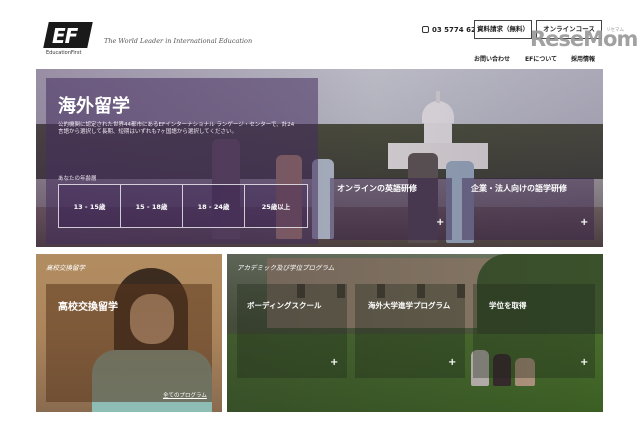 Image resolution: width=640 pixels, height=426 pixels. Describe the element at coordinates (583, 58) in the screenshot. I see `nav-careers: 採用情報` at that location.